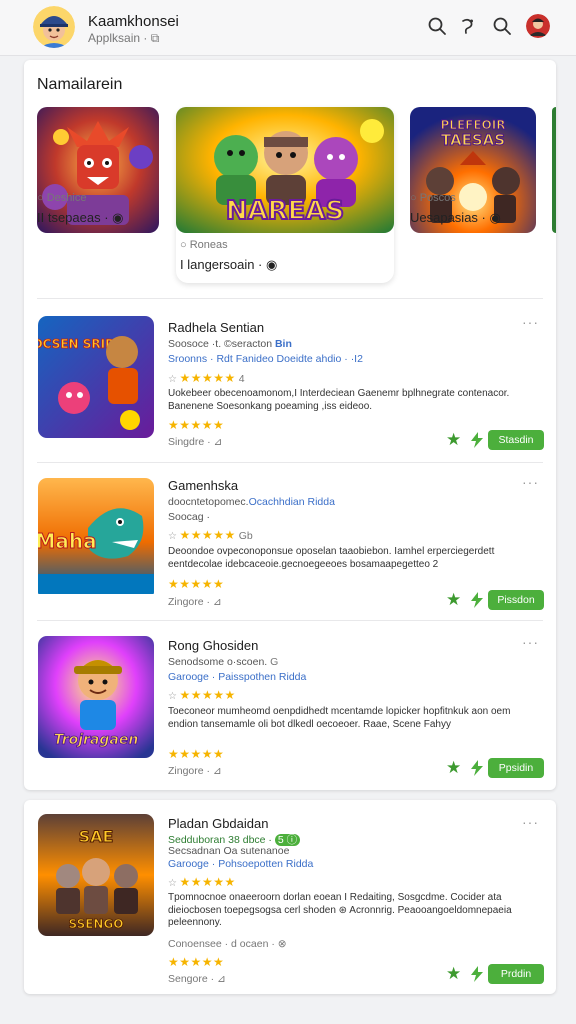 Image resolution: width=576 pixels, height=1024 pixels. What do you see at coordinates (96, 740) in the screenshot?
I see `thumbnail-text: Trojragaen` at bounding box center [96, 740].